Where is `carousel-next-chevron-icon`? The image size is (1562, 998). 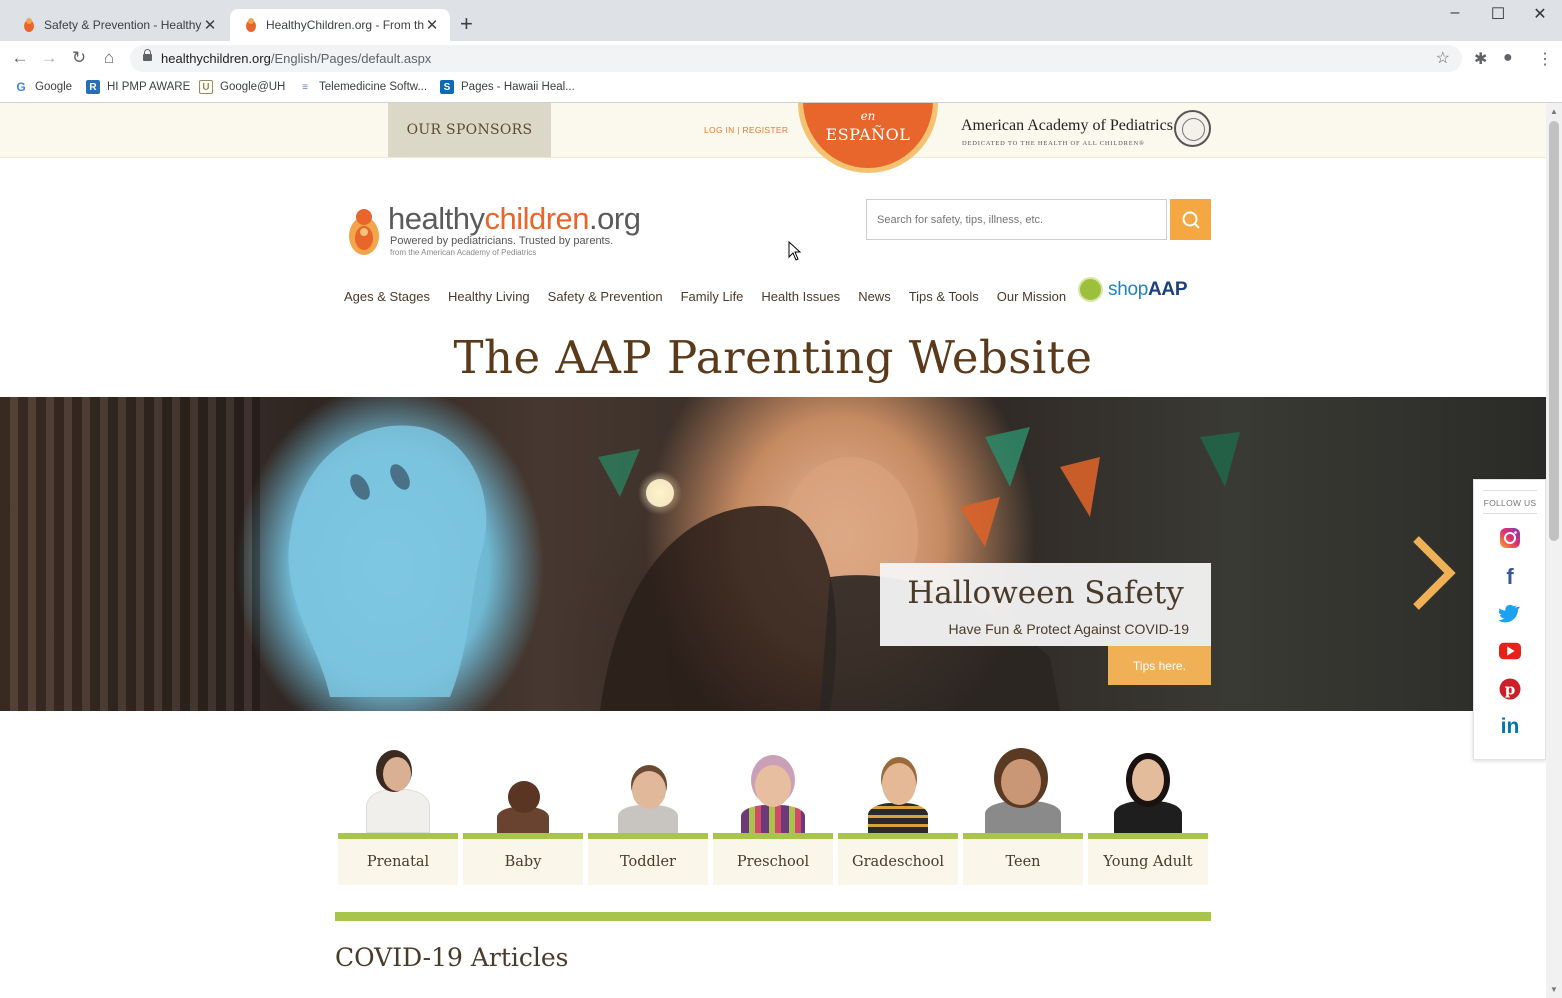 carousel-next-chevron-icon is located at coordinates (1433, 573).